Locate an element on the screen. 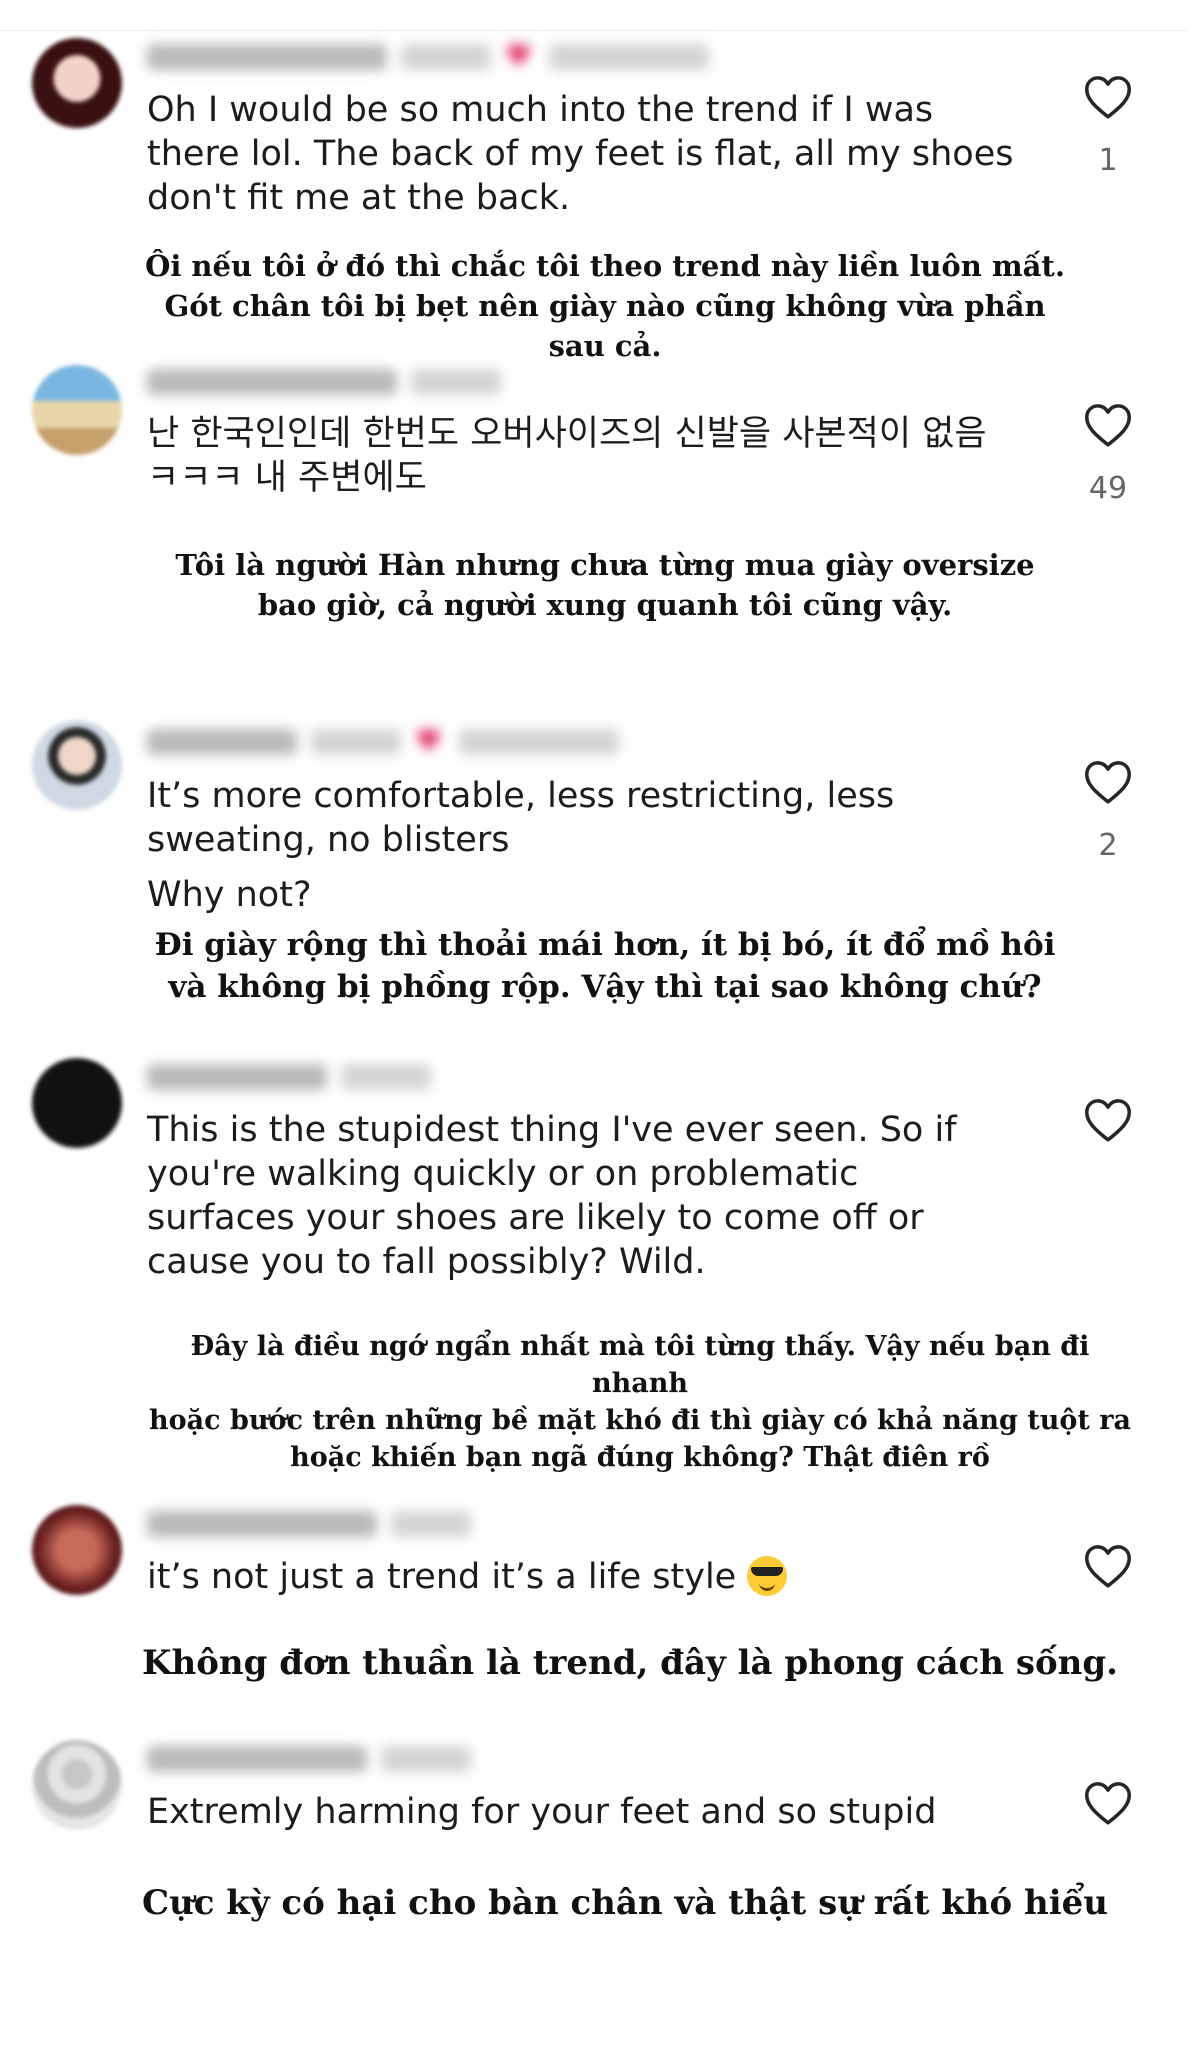 The image size is (1188, 2048). comment-text-line-2: Why not? is located at coordinates (229, 895).